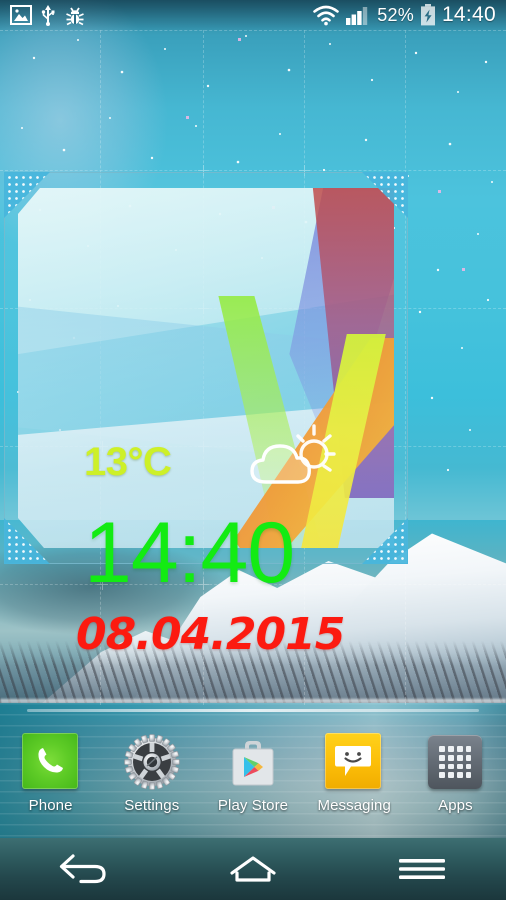 Image resolution: width=506 pixels, height=900 pixels. I want to click on widget-corner-bottom-right, so click(385, 541).